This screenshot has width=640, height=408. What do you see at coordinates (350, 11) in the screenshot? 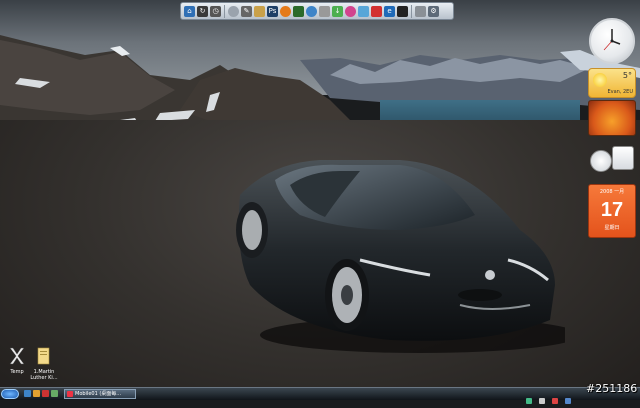
I see `flower-icon` at bounding box center [350, 11].